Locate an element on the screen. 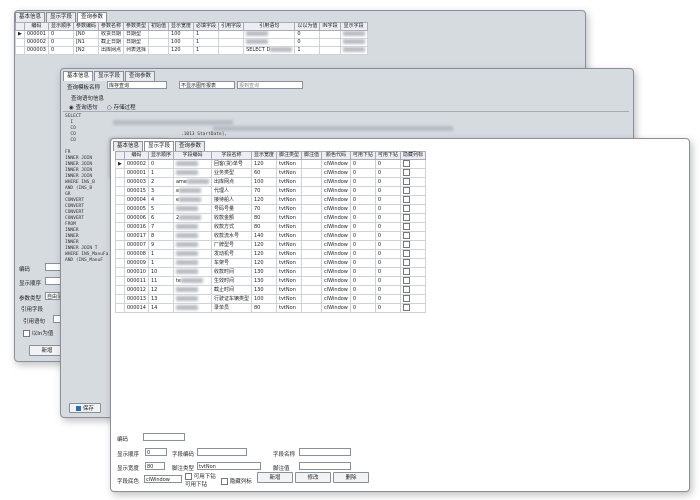 This screenshot has height=500, width=700. win3-table-row: 000006 6 2 收款金额 80 tvtNon clWindow 0 0 is located at coordinates (270, 218).